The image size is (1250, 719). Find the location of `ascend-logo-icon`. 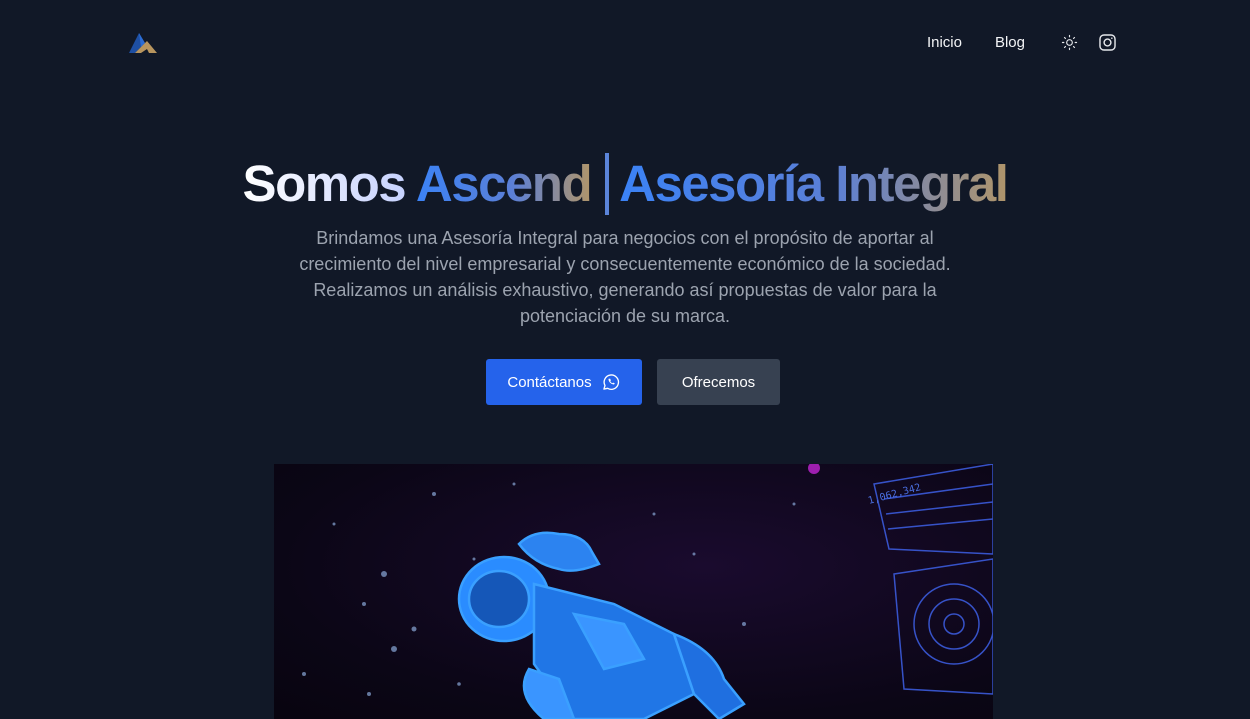

ascend-logo-icon is located at coordinates (143, 43).